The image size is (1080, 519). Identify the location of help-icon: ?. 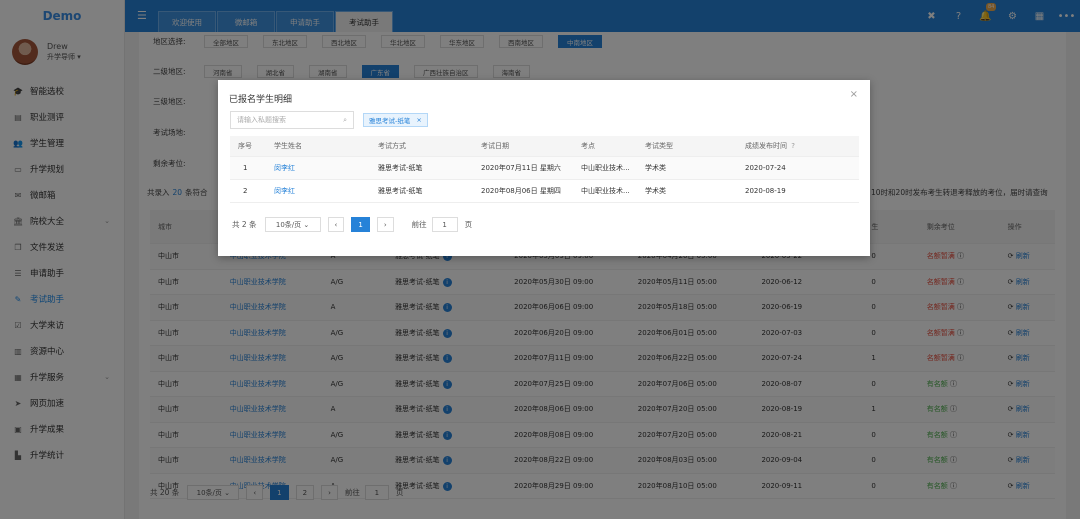
(792, 146).